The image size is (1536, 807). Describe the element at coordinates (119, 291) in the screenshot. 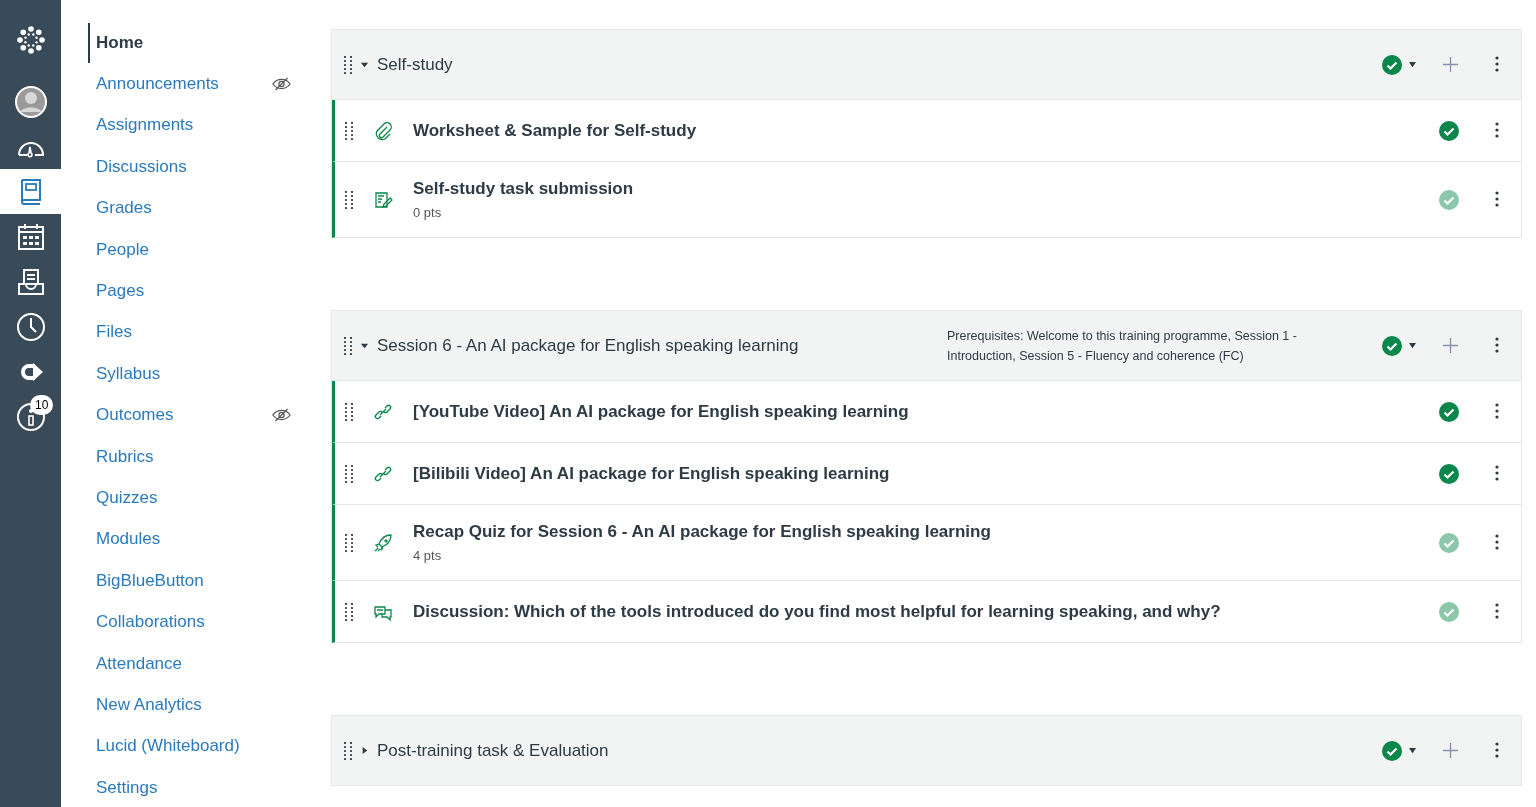

I see `course-nav-link: Pages` at that location.